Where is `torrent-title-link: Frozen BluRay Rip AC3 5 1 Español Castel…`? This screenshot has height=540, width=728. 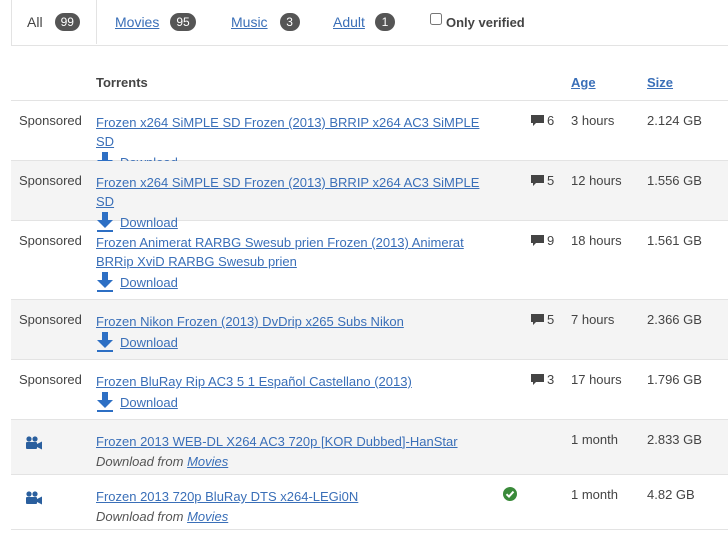 torrent-title-link: Frozen BluRay Rip AC3 5 1 Español Castel… is located at coordinates (254, 381).